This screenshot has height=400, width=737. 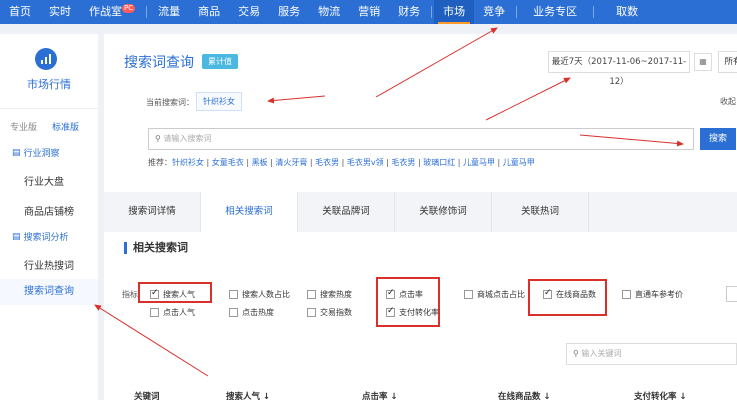 What do you see at coordinates (209, 12) in the screenshot?
I see `nav-product: 商品` at bounding box center [209, 12].